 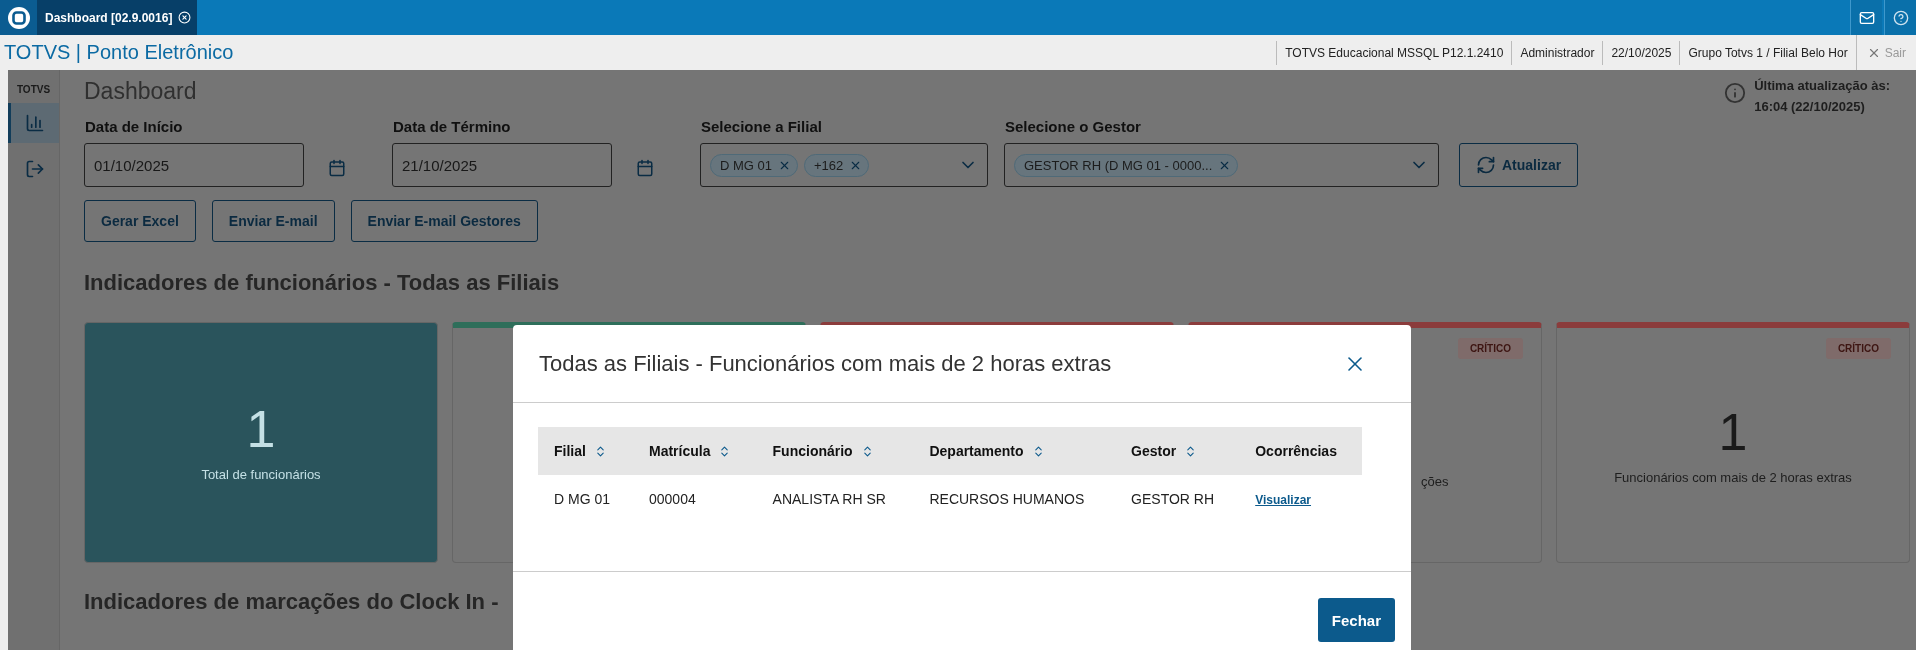 I want to click on section-title: Indicadores de funcionários - Todas as Filiais, so click(x=322, y=283).